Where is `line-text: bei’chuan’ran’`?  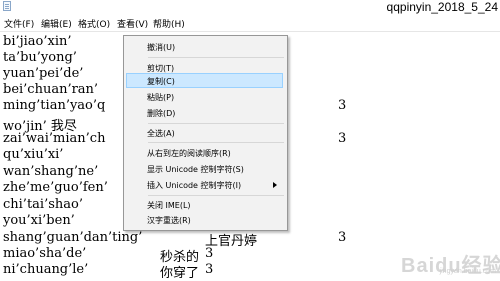 line-text: bei’chuan’ran’ is located at coordinates (51, 89).